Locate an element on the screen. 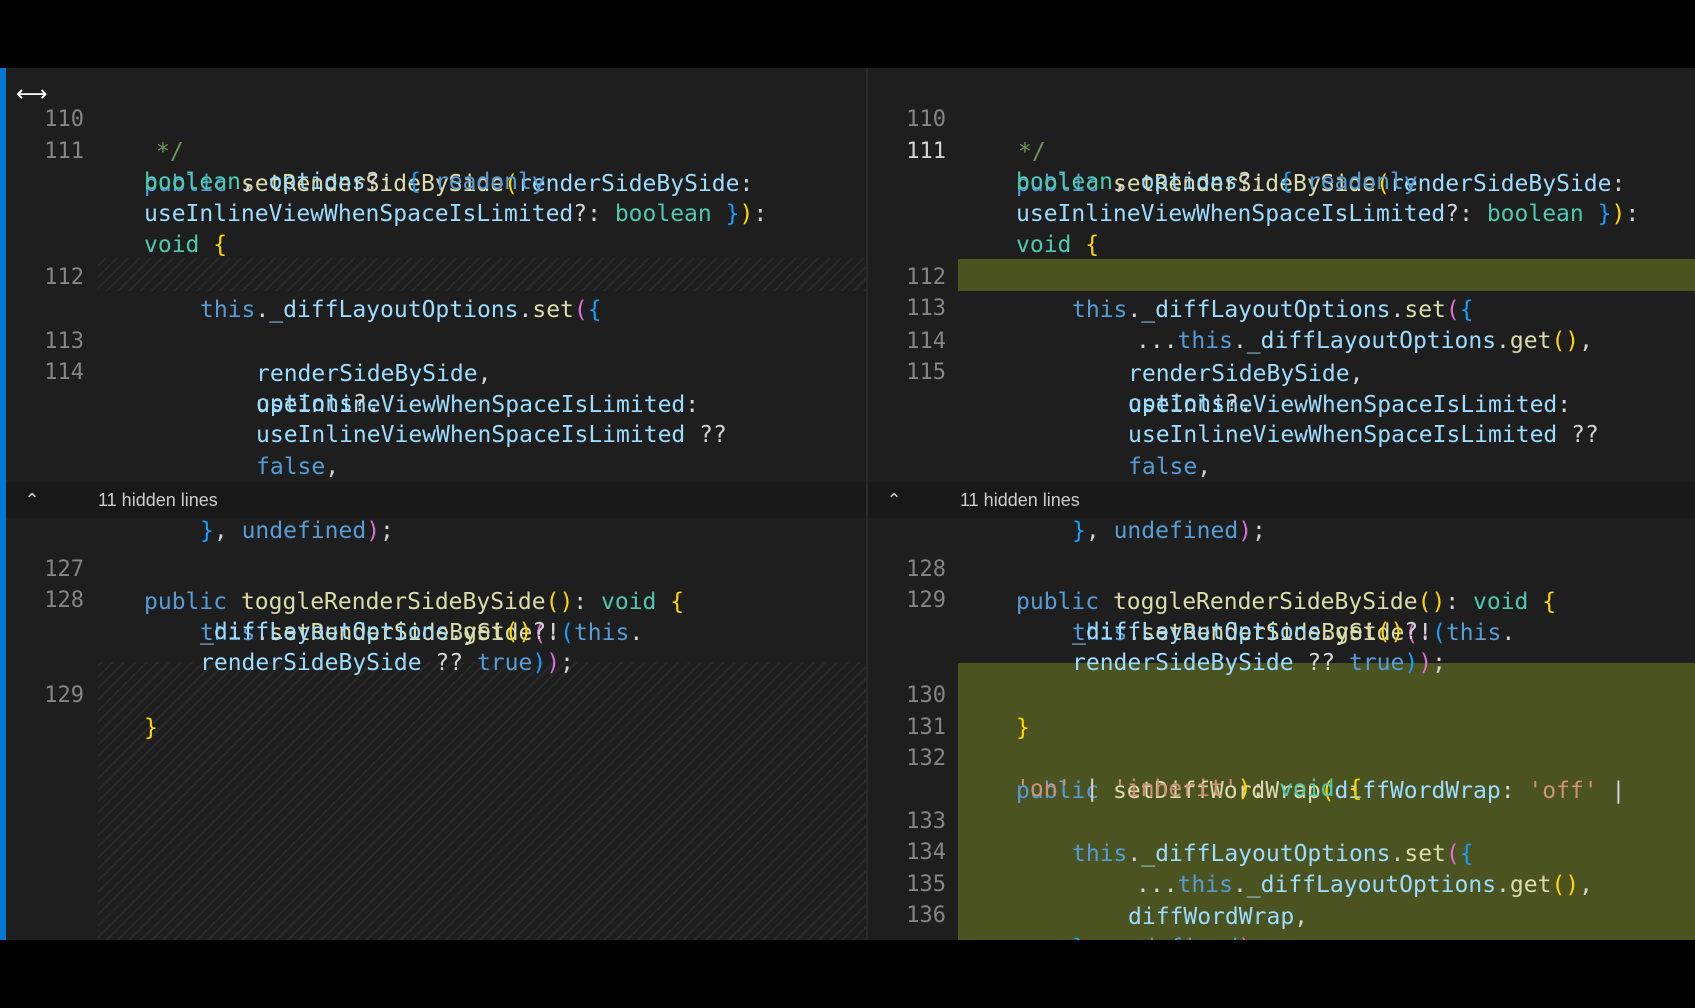 This screenshot has width=1695, height=1008. code-line: 115 }, undefined); is located at coordinates (436, 496).